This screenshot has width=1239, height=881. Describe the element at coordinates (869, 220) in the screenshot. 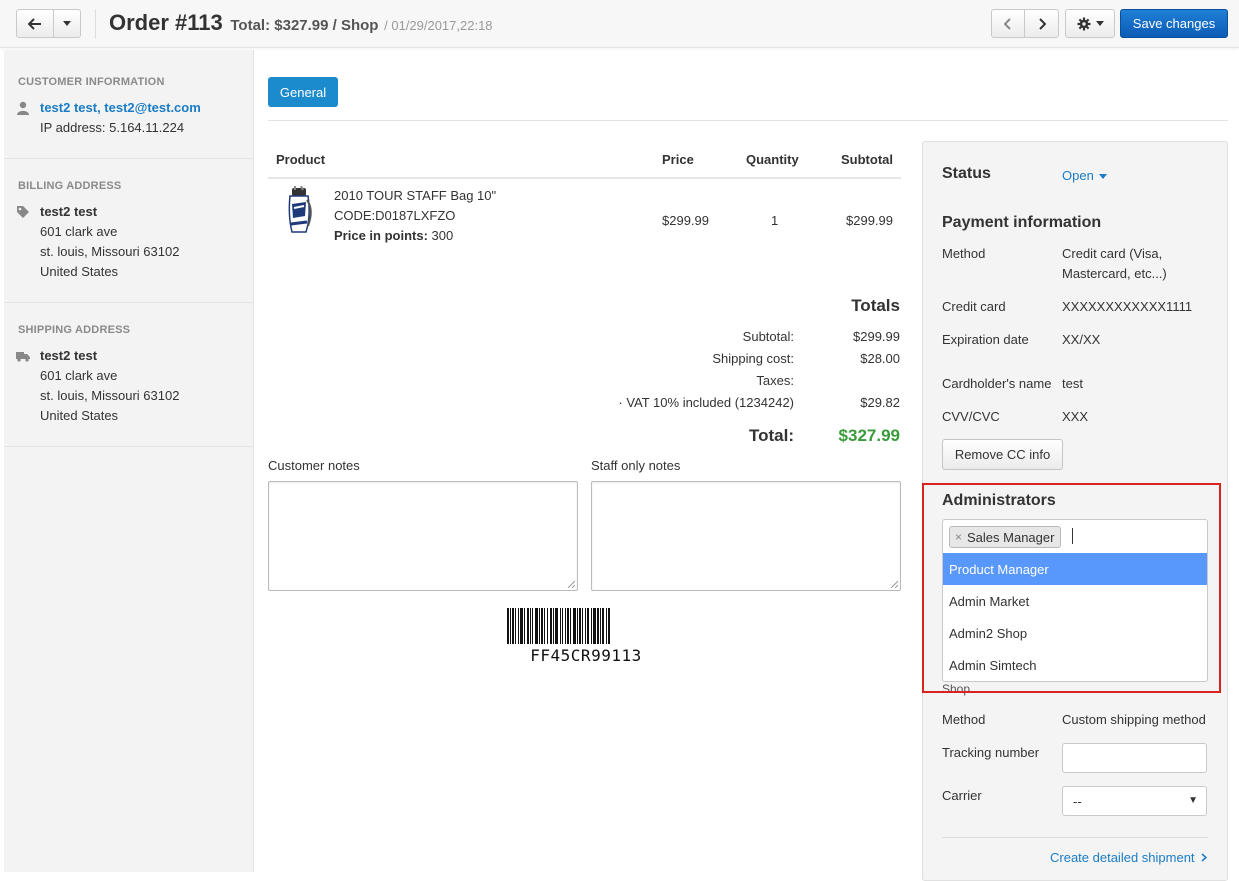

I see `product-subtotal: $299.99` at that location.